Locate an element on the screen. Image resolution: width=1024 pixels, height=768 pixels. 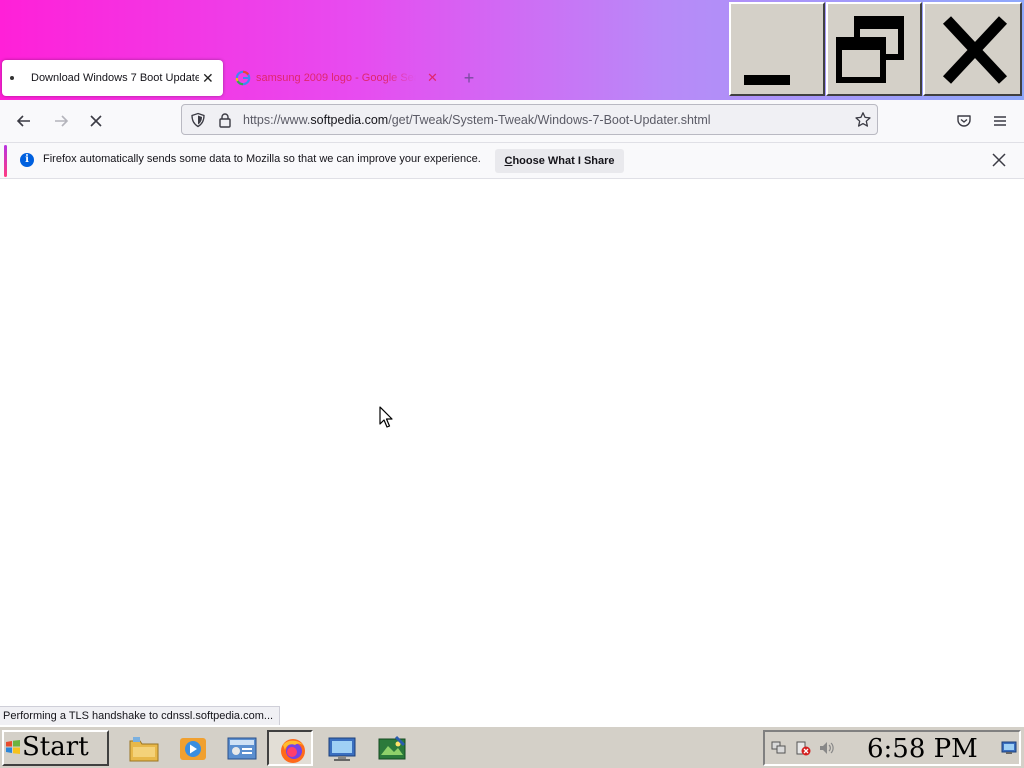
taskbar-firefox is located at coordinates (290, 748).